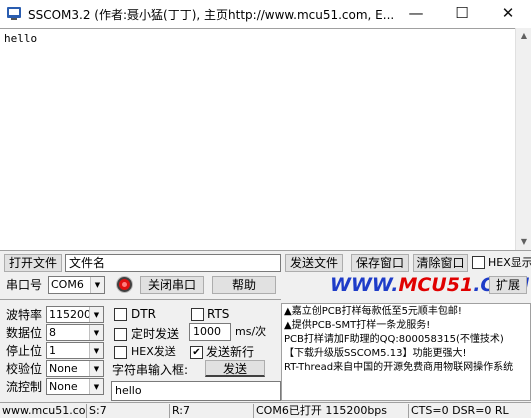 Image resolution: width=531 pixels, height=418 pixels. Describe the element at coordinates (24, 333) in the screenshot. I see `databits-label: 数据位` at that location.